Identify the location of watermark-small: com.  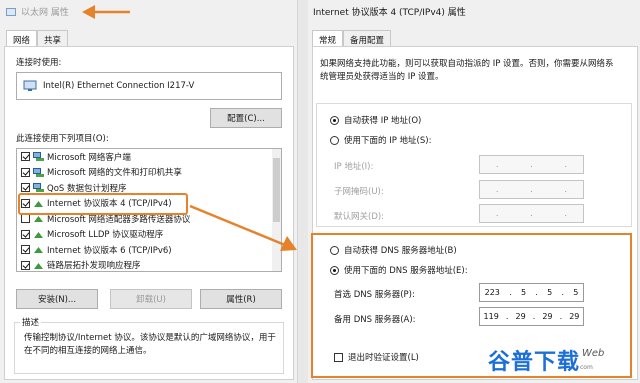
(586, 367).